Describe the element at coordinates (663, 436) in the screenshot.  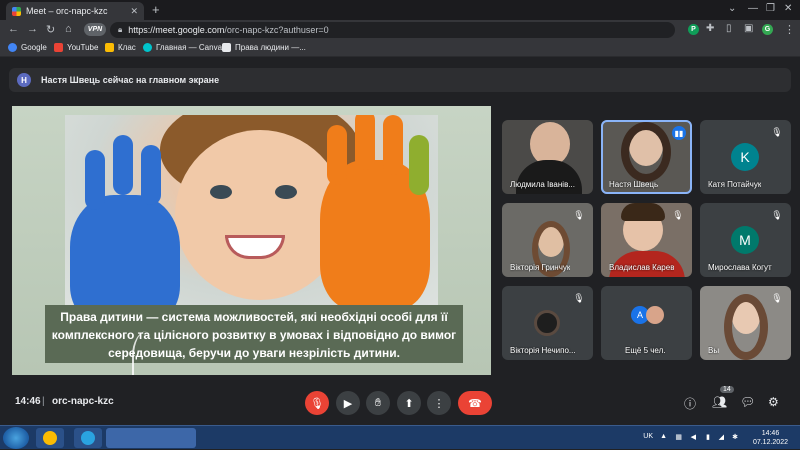
I see `tray-expand-icon: ▲` at that location.